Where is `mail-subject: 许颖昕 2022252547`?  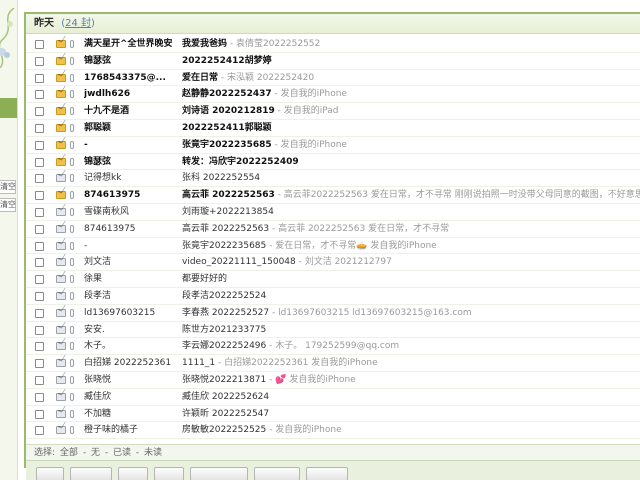 mail-subject: 许颖昕 2022252547 is located at coordinates (411, 414).